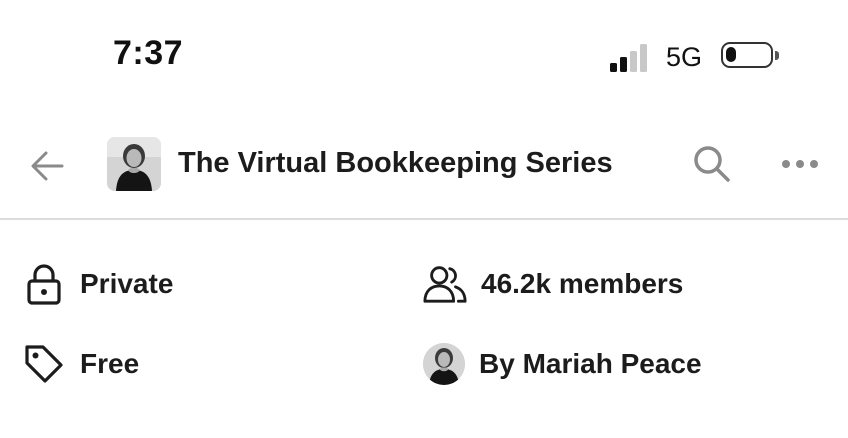 This screenshot has width=848, height=438. I want to click on members-info: 46.2k members, so click(553, 284).